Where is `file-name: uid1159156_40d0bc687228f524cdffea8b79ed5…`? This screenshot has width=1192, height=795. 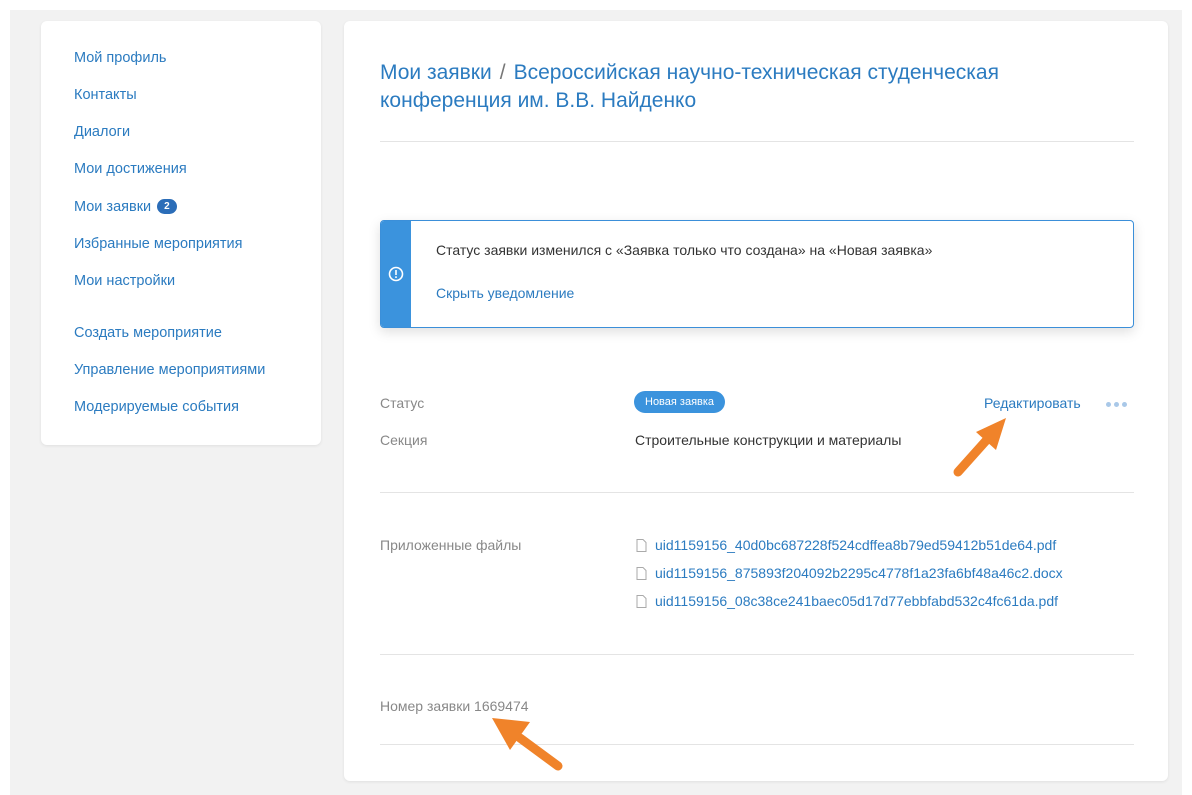
file-name: uid1159156_40d0bc687228f524cdffea8b79ed5… is located at coordinates (856, 545).